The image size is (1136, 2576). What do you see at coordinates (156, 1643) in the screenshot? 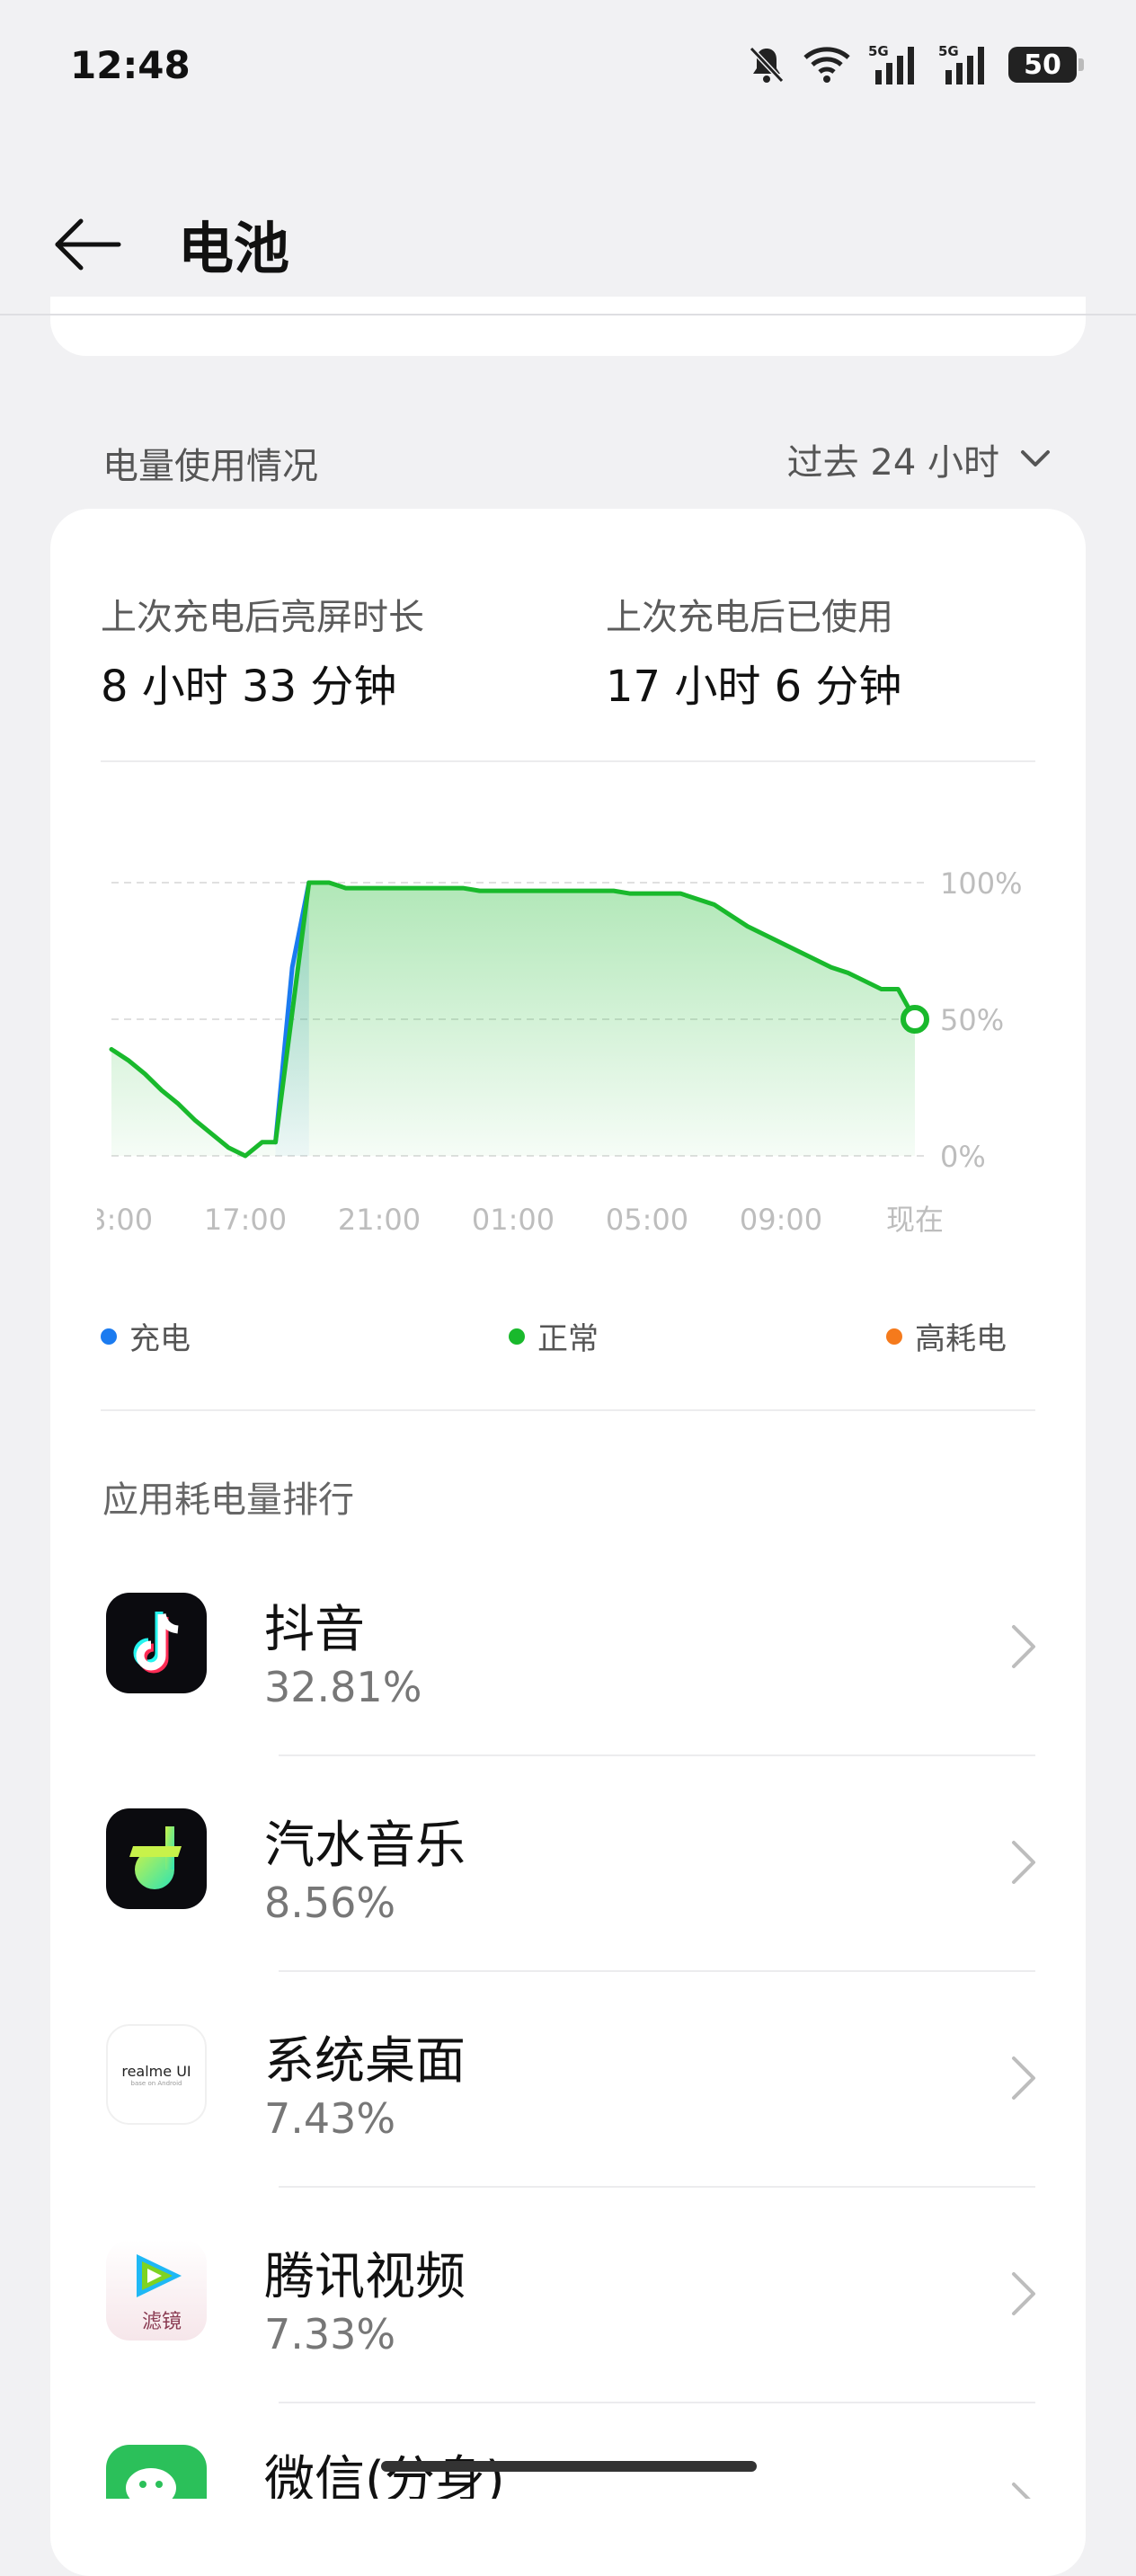
I see `douyin-icon` at bounding box center [156, 1643].